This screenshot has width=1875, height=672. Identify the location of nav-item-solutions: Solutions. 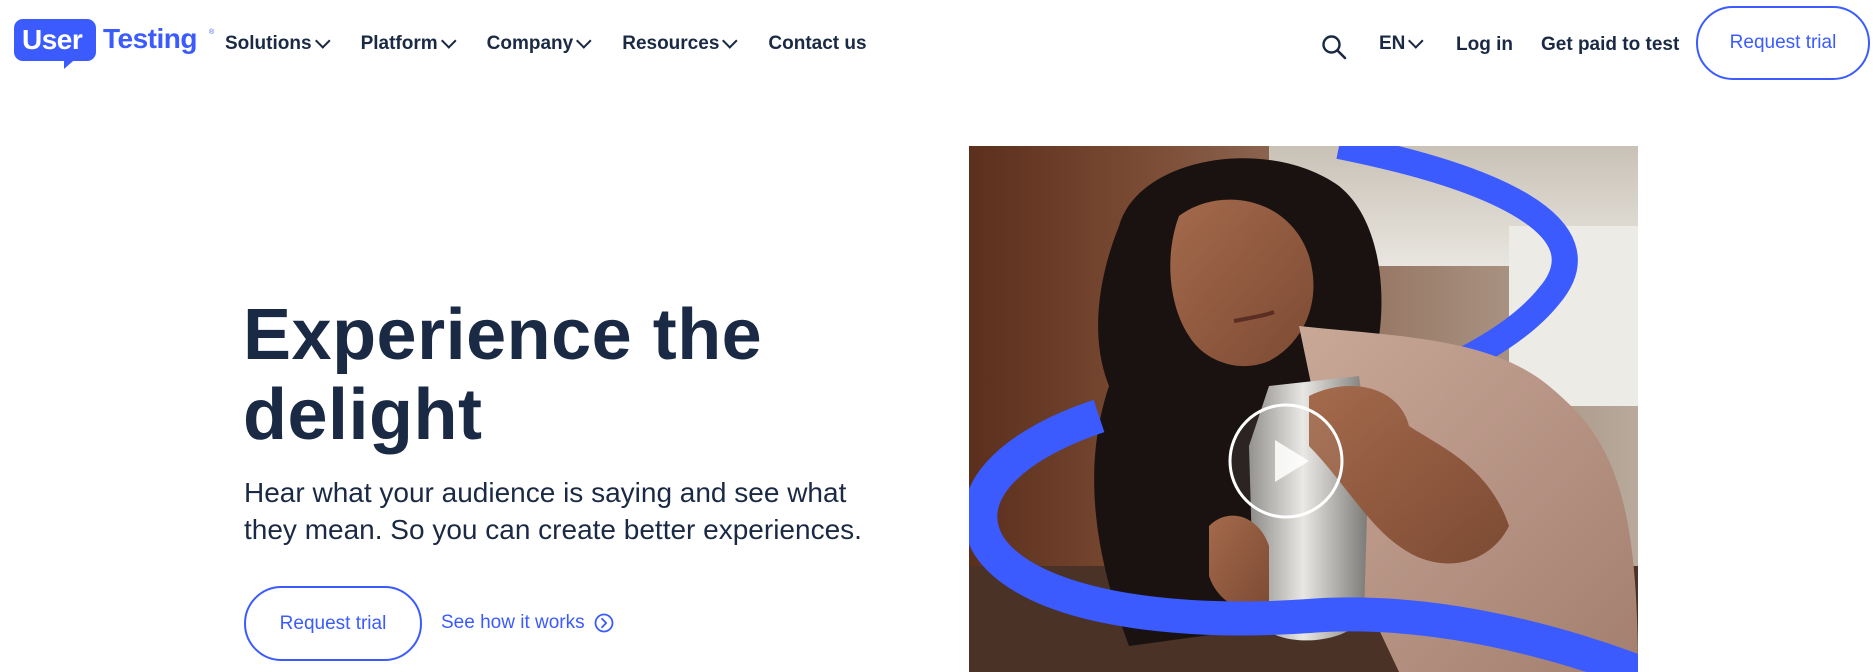
(278, 43).